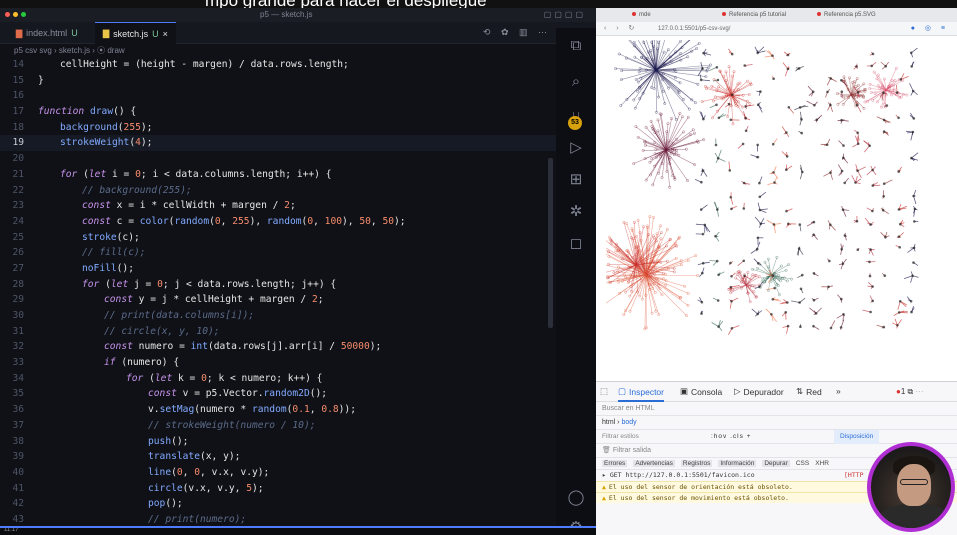 The image size is (957, 535). I want to click on nav-buttons: ‹ › ↻, so click(621, 28).